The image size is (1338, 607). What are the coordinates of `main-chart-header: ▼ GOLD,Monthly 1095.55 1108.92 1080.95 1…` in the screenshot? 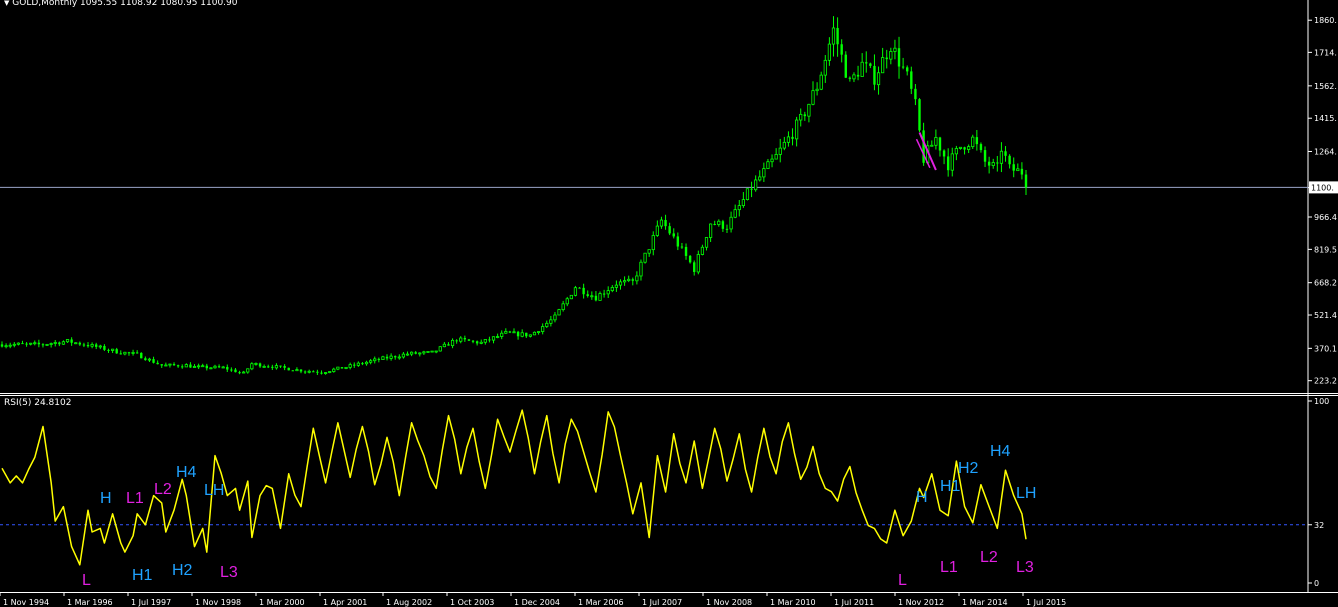 It's located at (121, 4).